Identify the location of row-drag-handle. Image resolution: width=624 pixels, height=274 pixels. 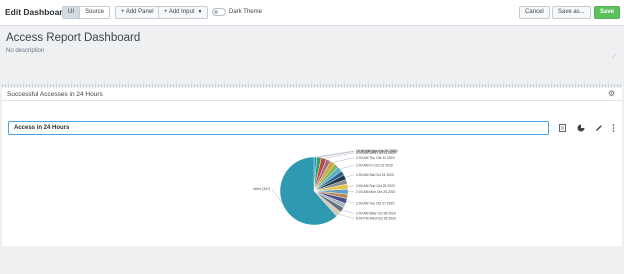
(312, 85).